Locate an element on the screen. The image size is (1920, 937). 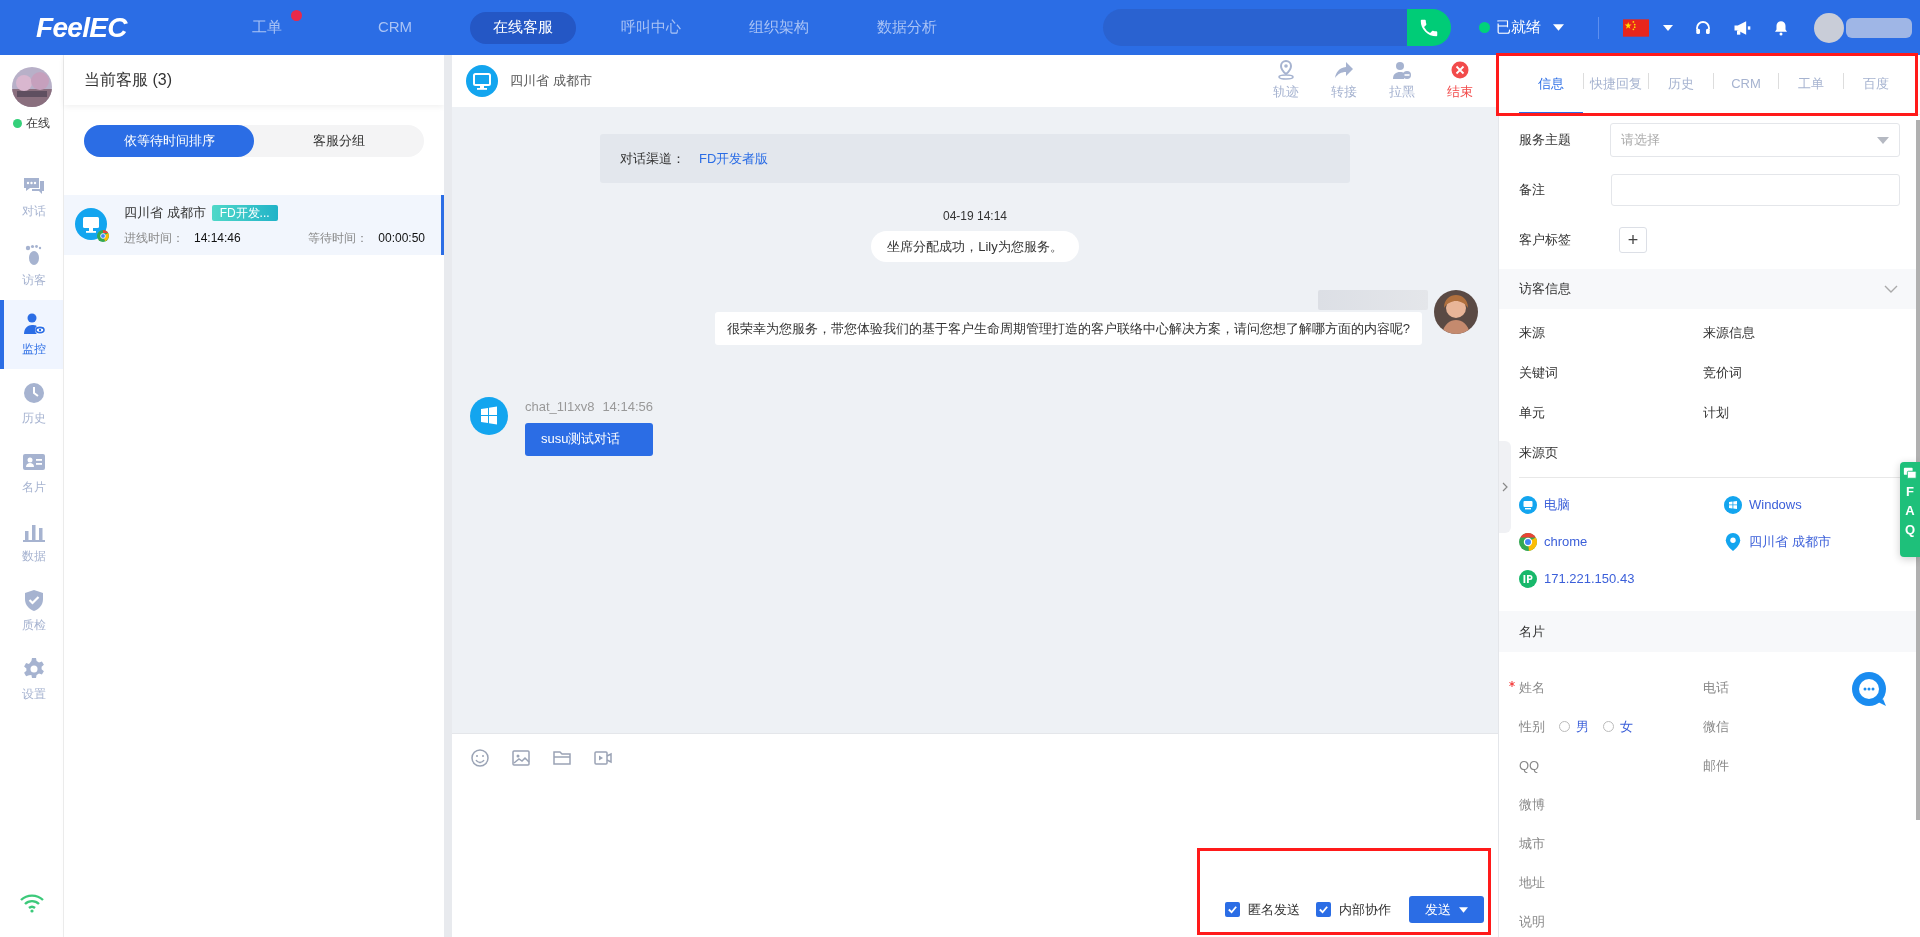
visitor-location: 四川省 成都市 is located at coordinates (165, 213).